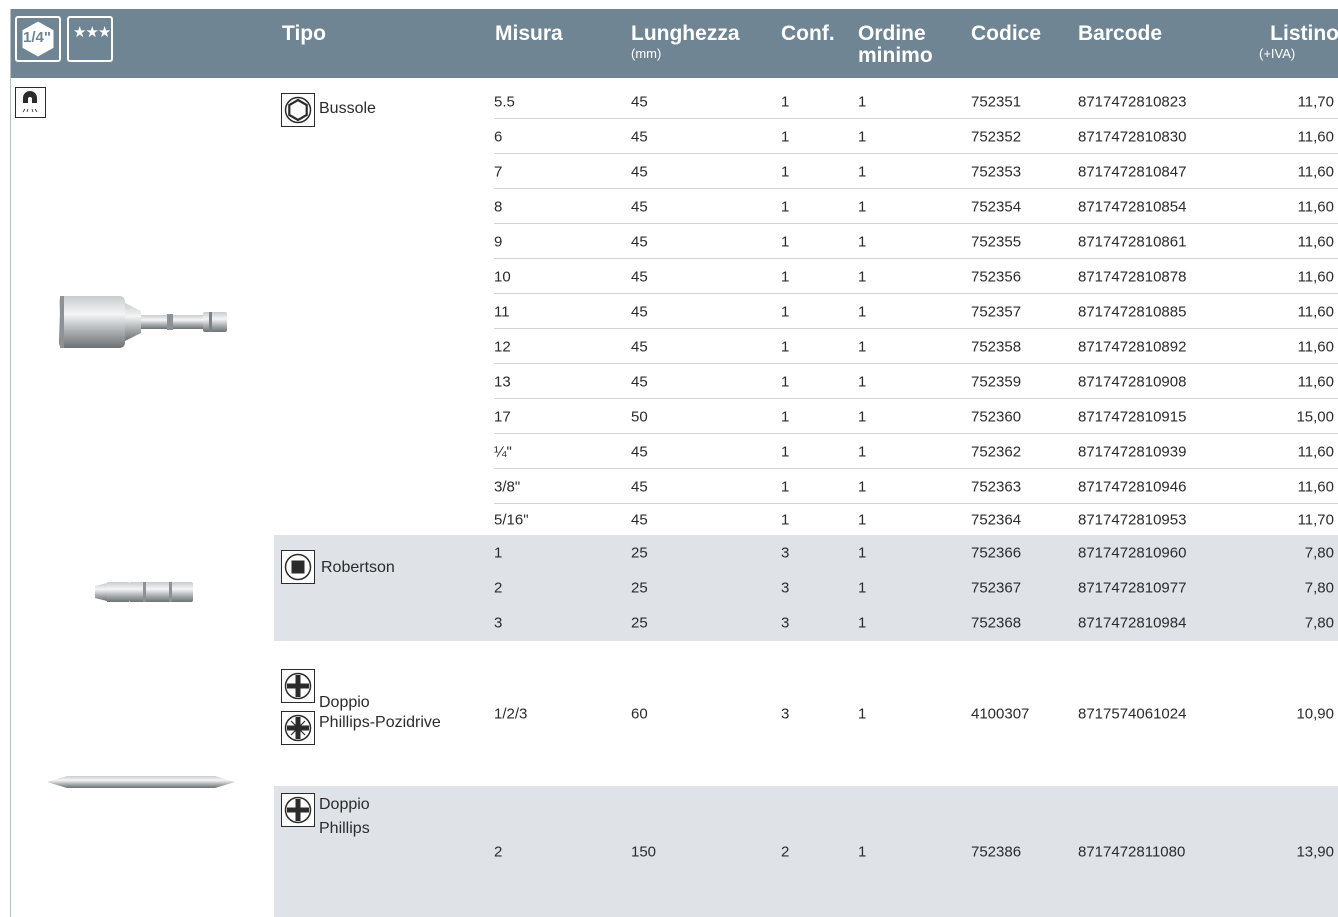  Describe the element at coordinates (996, 552) in the screenshot. I see `cell-codice: 752366` at that location.